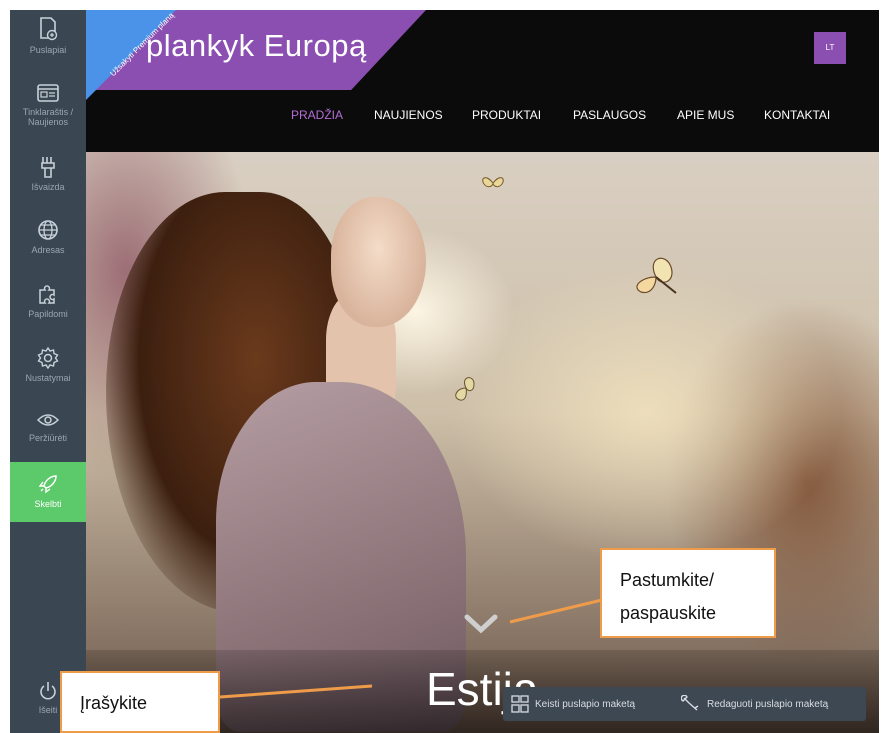 This screenshot has width=883, height=733. Describe the element at coordinates (668, 613) in the screenshot. I see `scroll-hint-line2: paspauskite` at that location.